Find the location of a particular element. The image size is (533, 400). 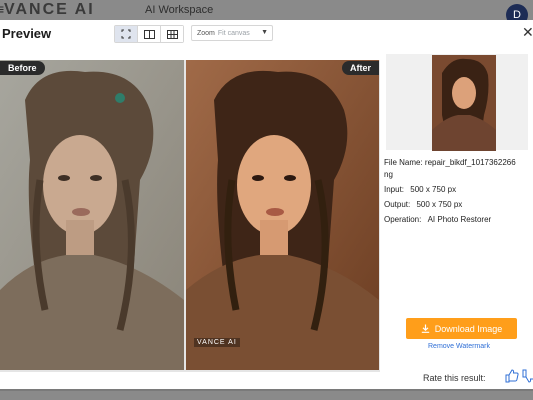

input-size-row: Input: 500 x 750 px is located at coordinates (420, 190).